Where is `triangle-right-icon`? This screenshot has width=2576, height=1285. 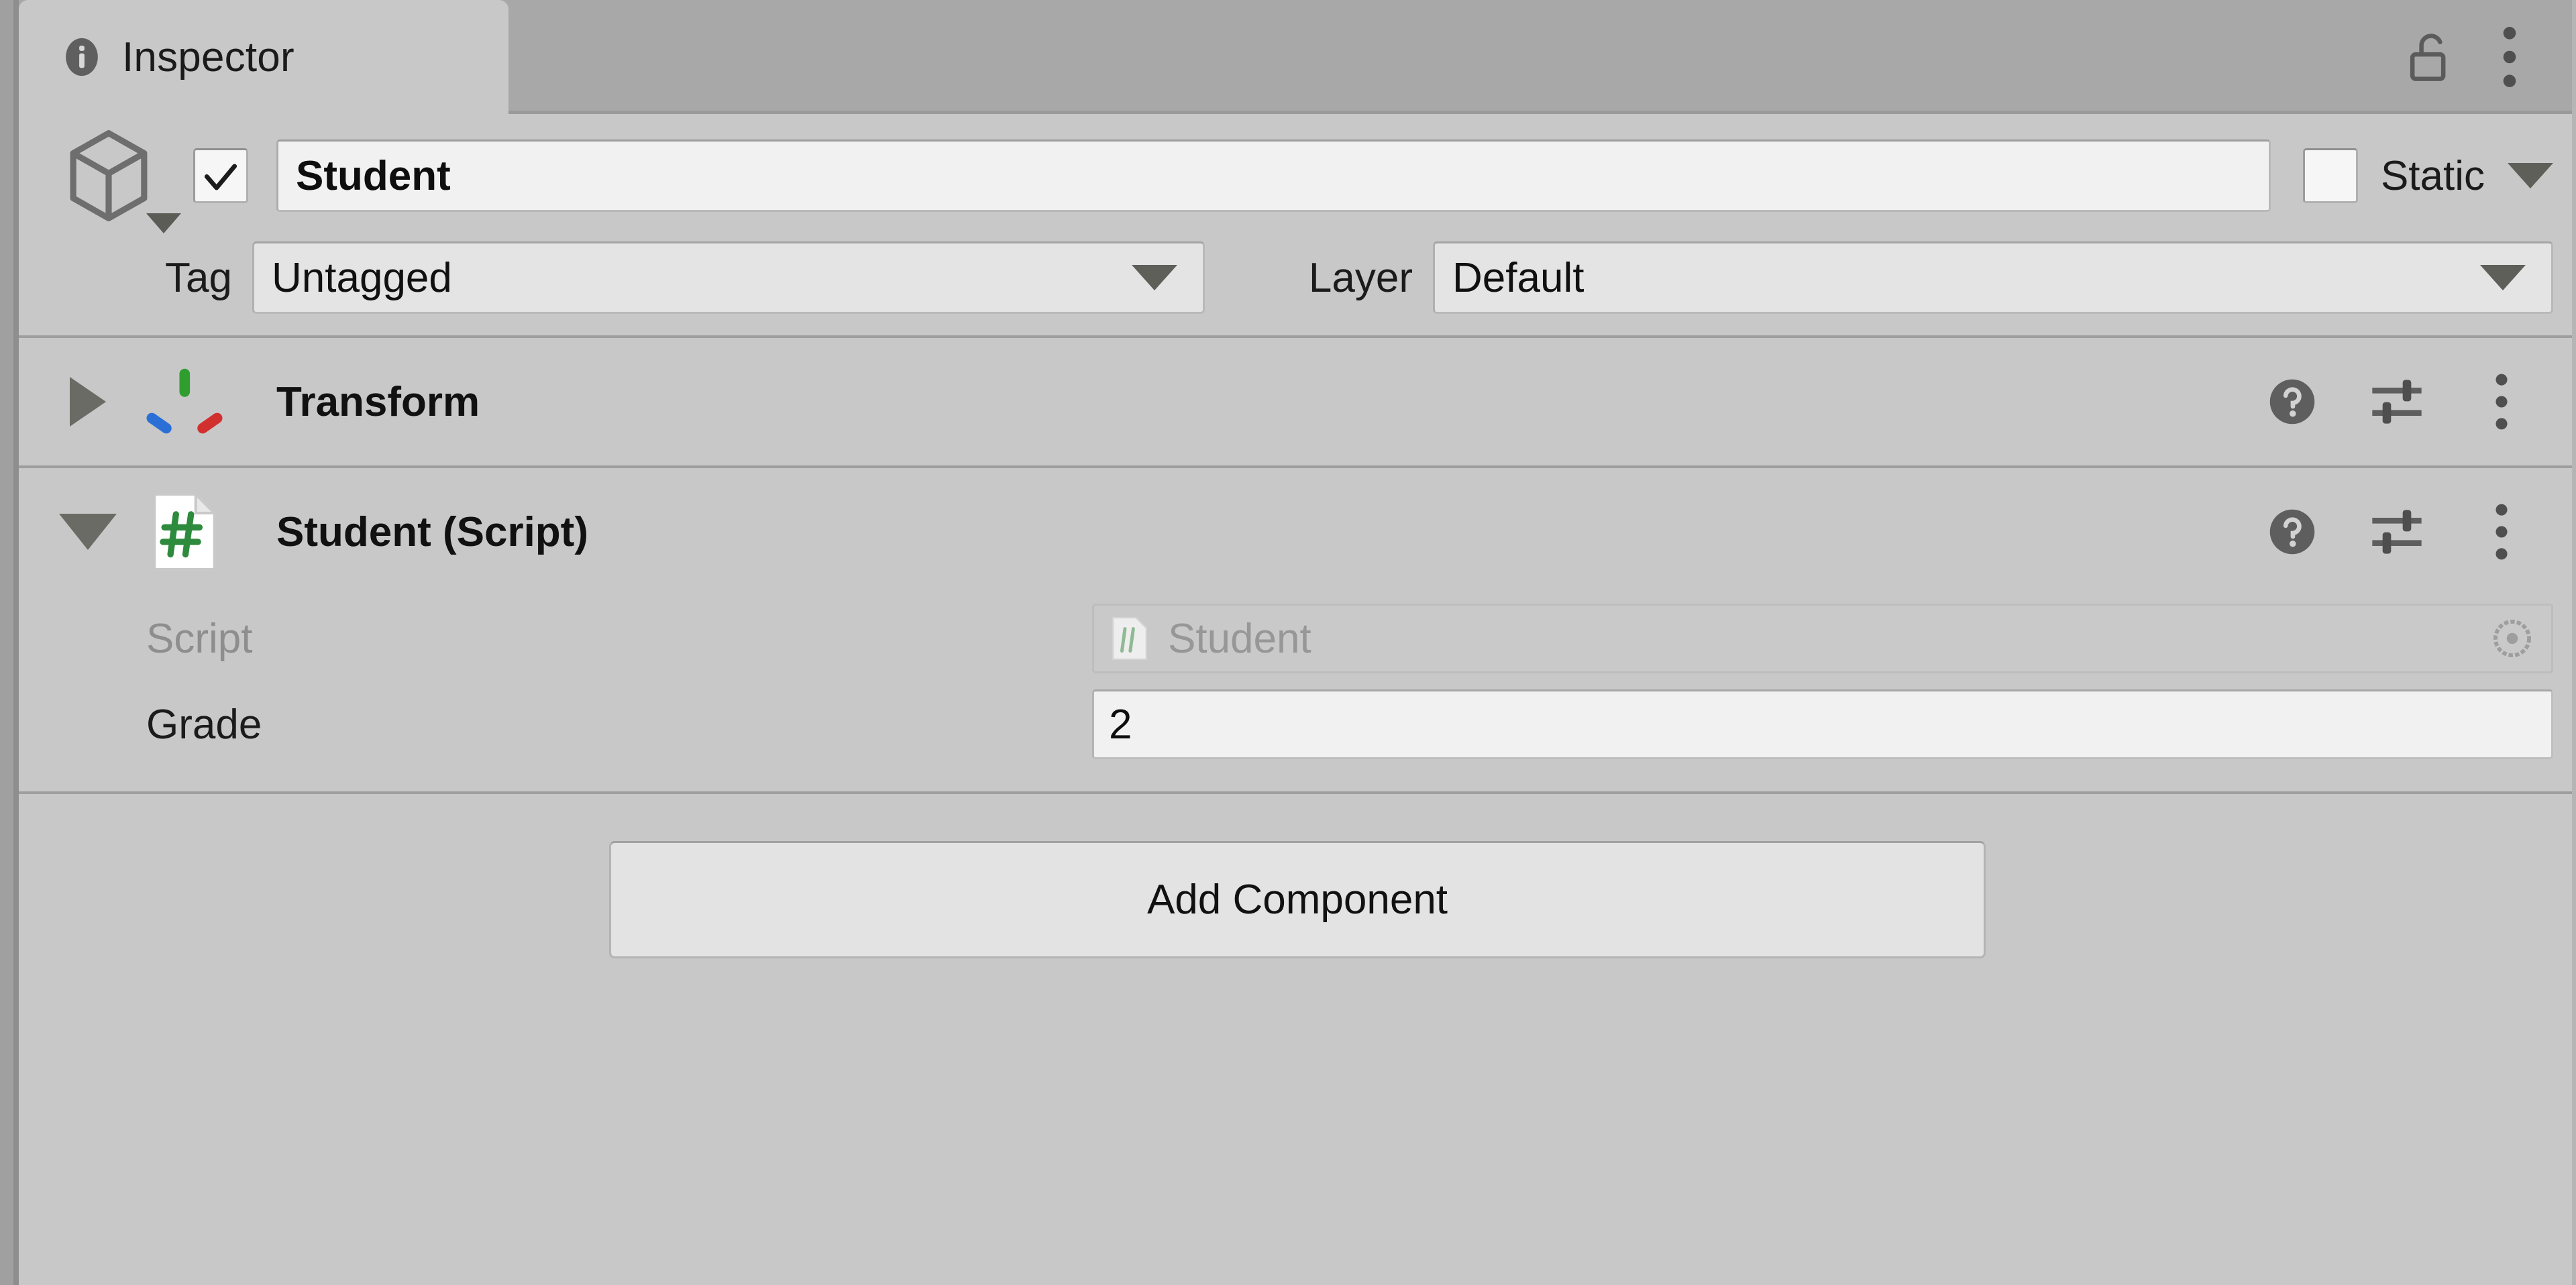
triangle-right-icon is located at coordinates (88, 402).